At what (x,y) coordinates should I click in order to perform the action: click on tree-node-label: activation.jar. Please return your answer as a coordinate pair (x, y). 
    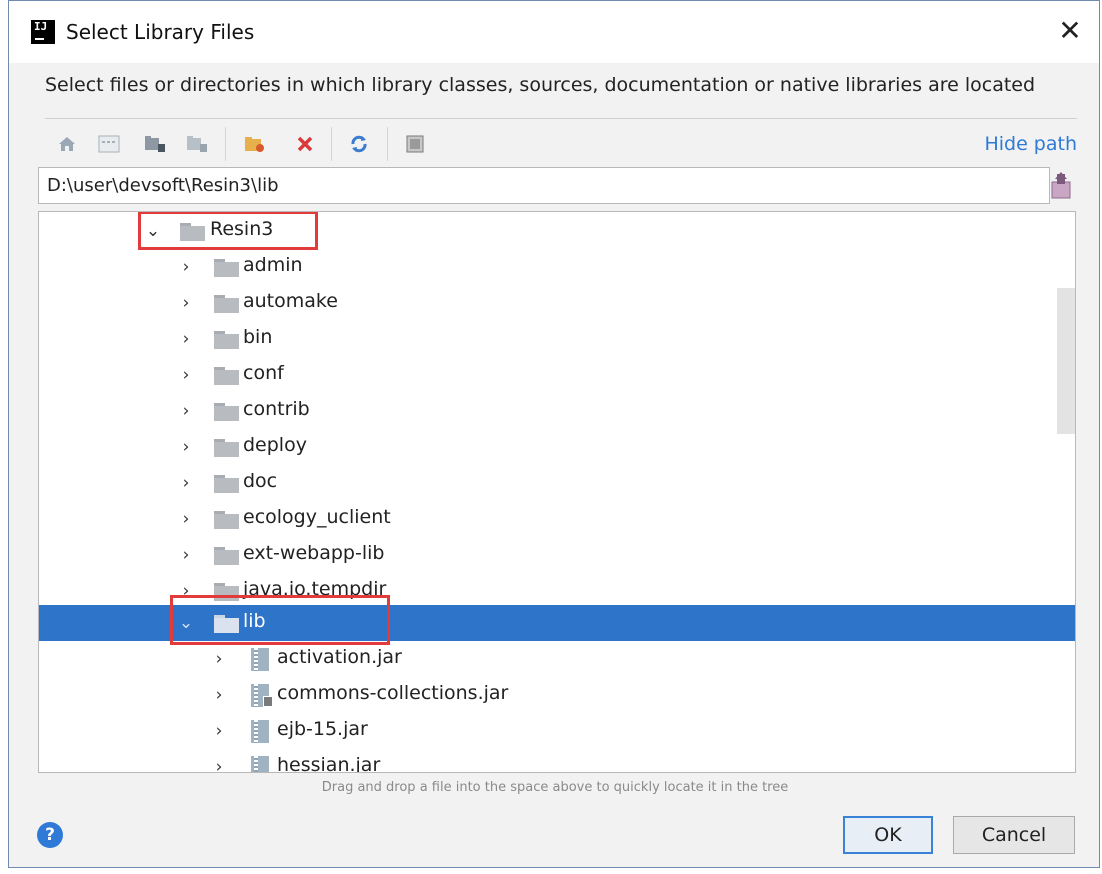
    Looking at the image, I should click on (339, 657).